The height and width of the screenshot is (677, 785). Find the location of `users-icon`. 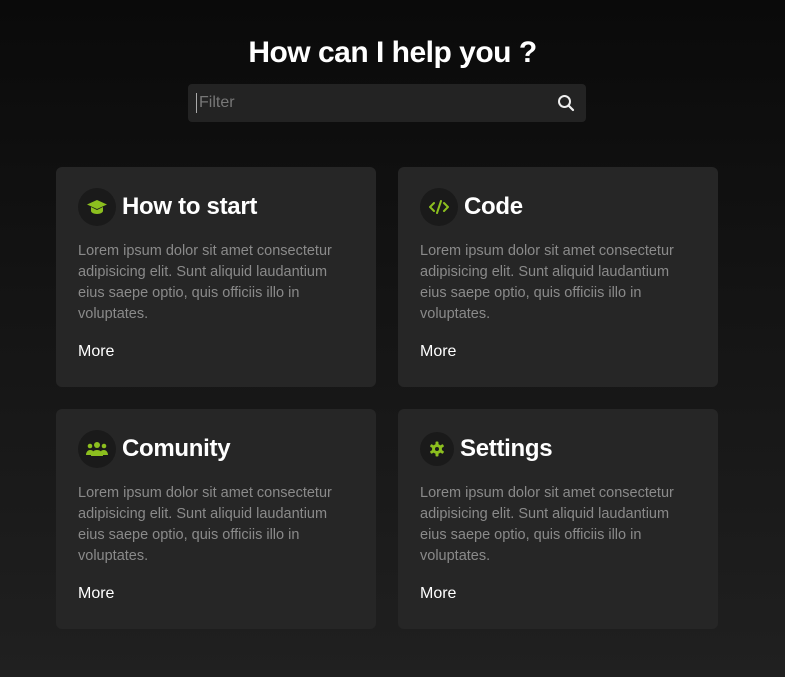

users-icon is located at coordinates (97, 449).